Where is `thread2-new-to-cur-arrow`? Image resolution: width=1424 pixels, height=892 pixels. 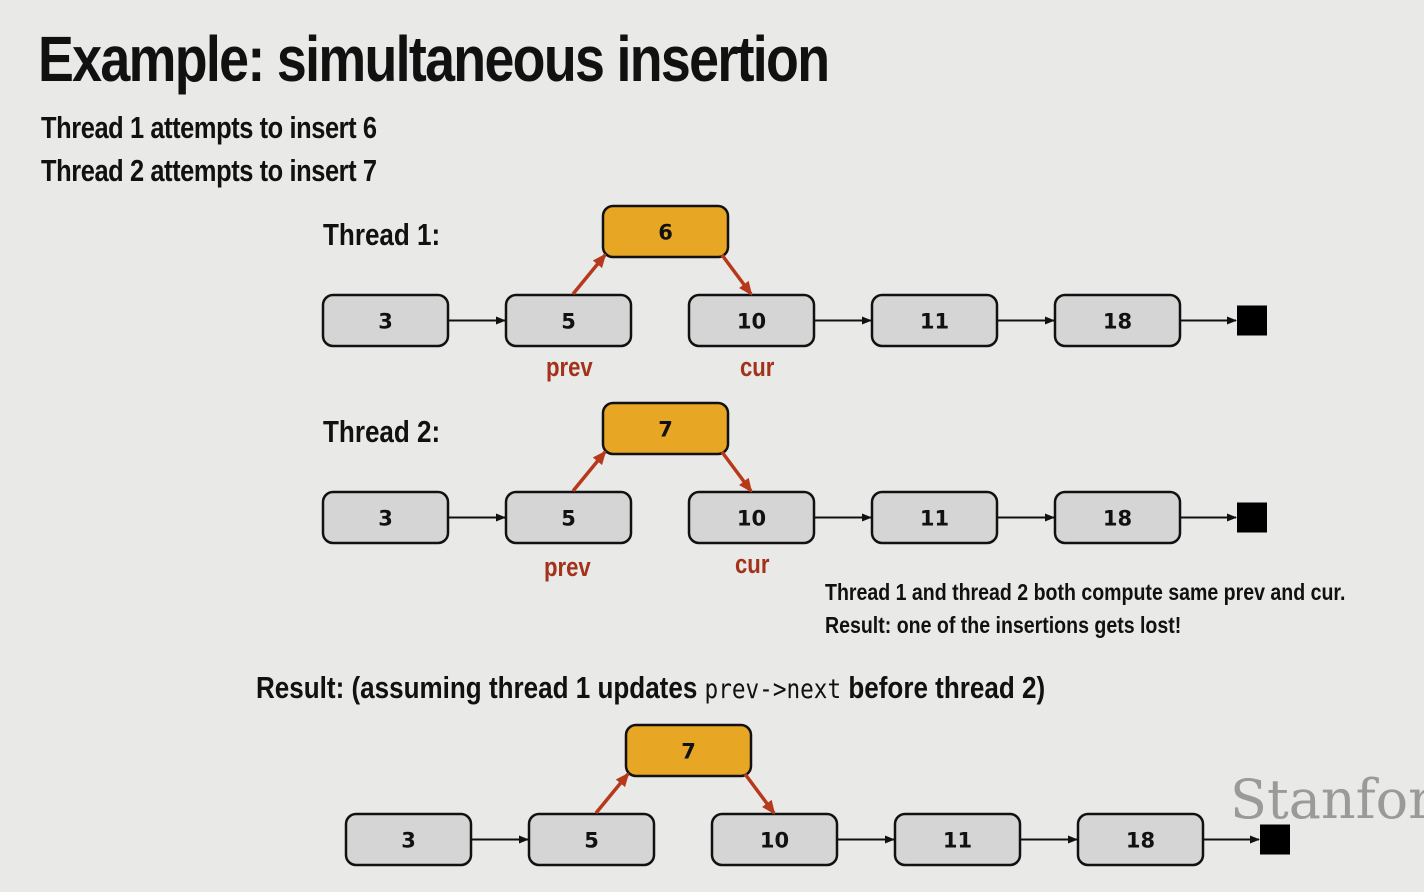 thread2-new-to-cur-arrow is located at coordinates (736, 471).